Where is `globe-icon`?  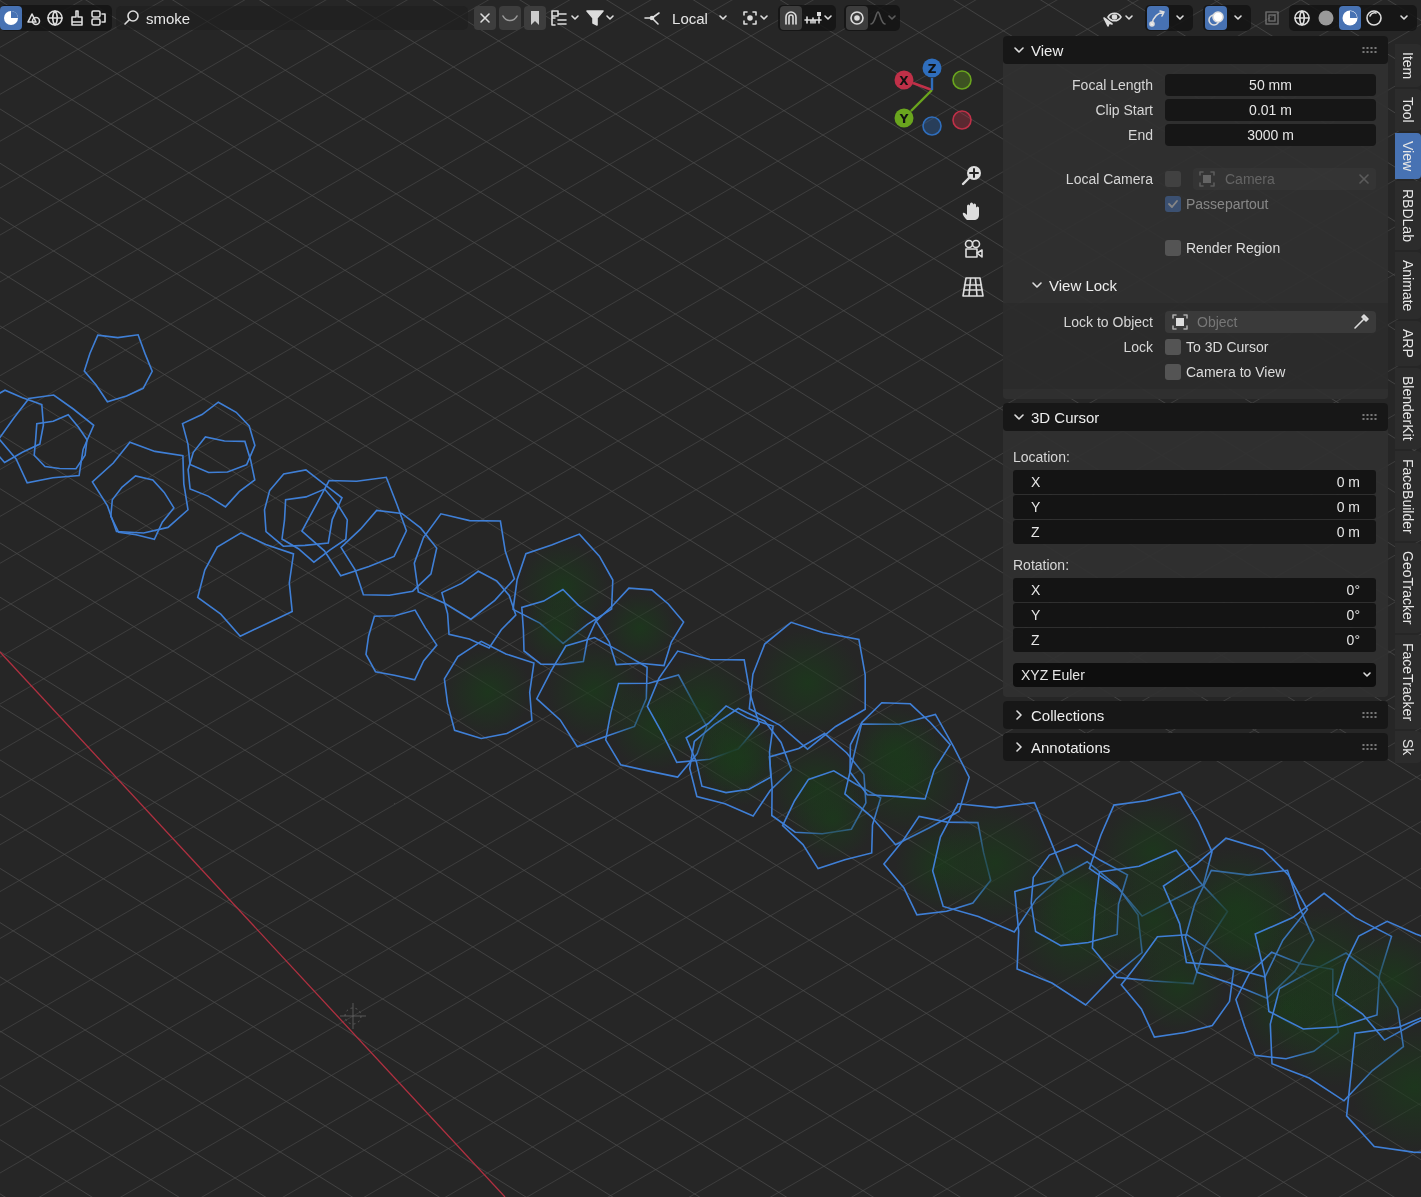
globe-icon is located at coordinates (55, 18).